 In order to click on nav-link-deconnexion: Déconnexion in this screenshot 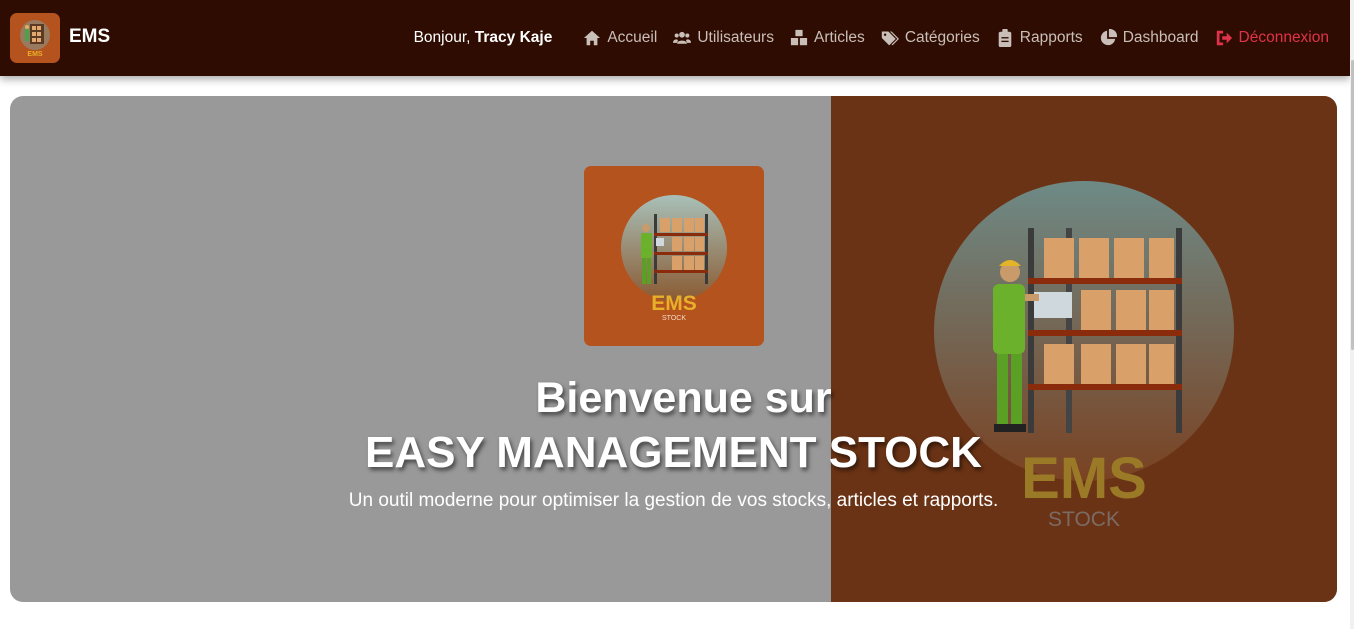, I will do `click(1272, 38)`.